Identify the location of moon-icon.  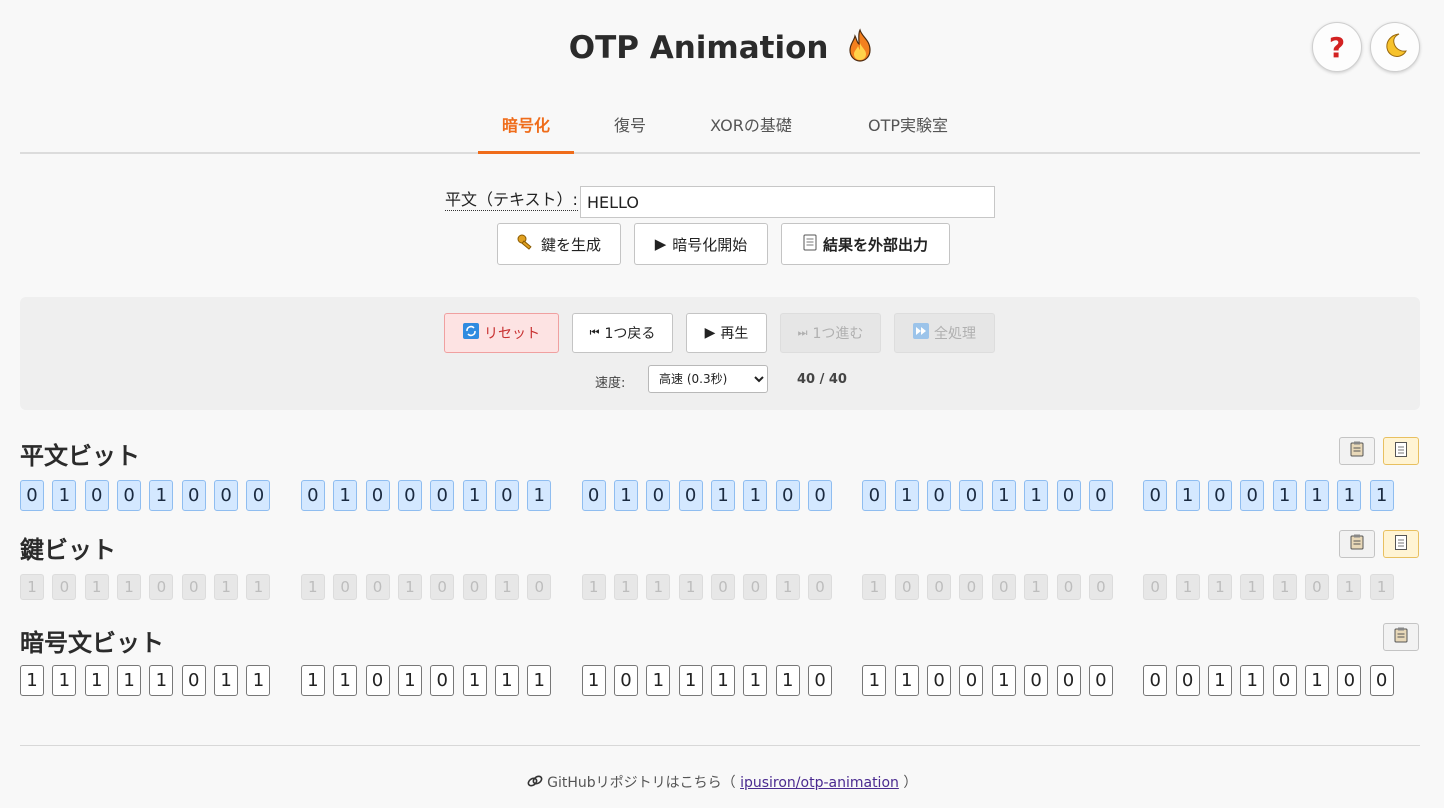
(1395, 47).